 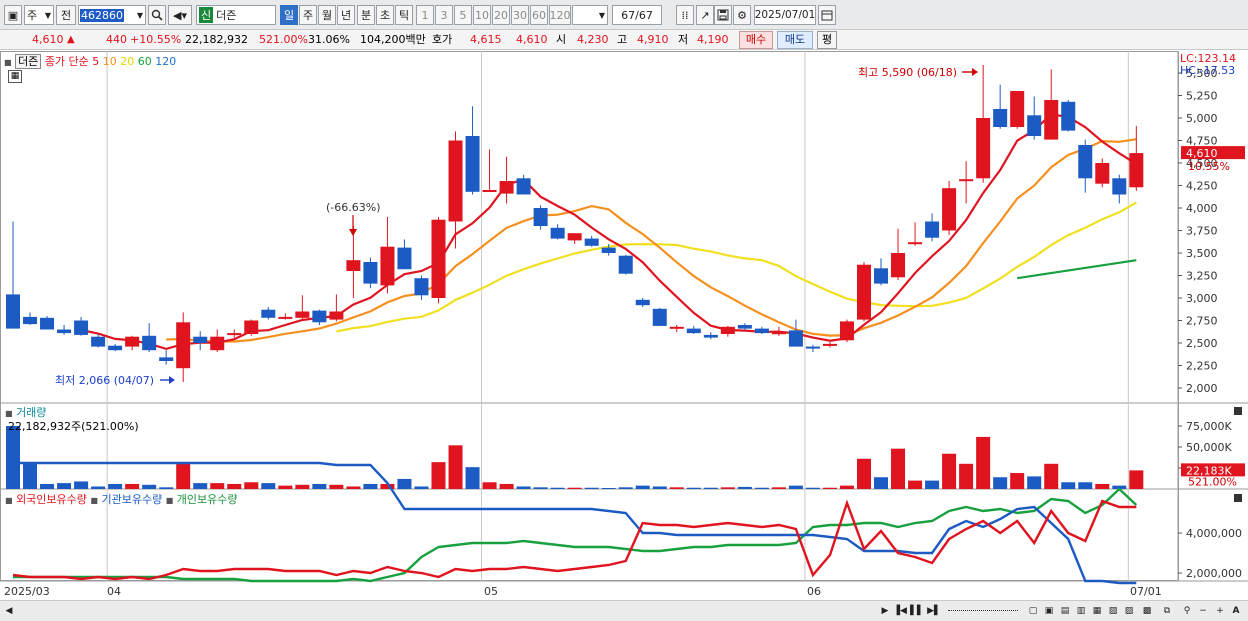 I want to click on panel-three-icon: ▤, so click(x=1065, y=611).